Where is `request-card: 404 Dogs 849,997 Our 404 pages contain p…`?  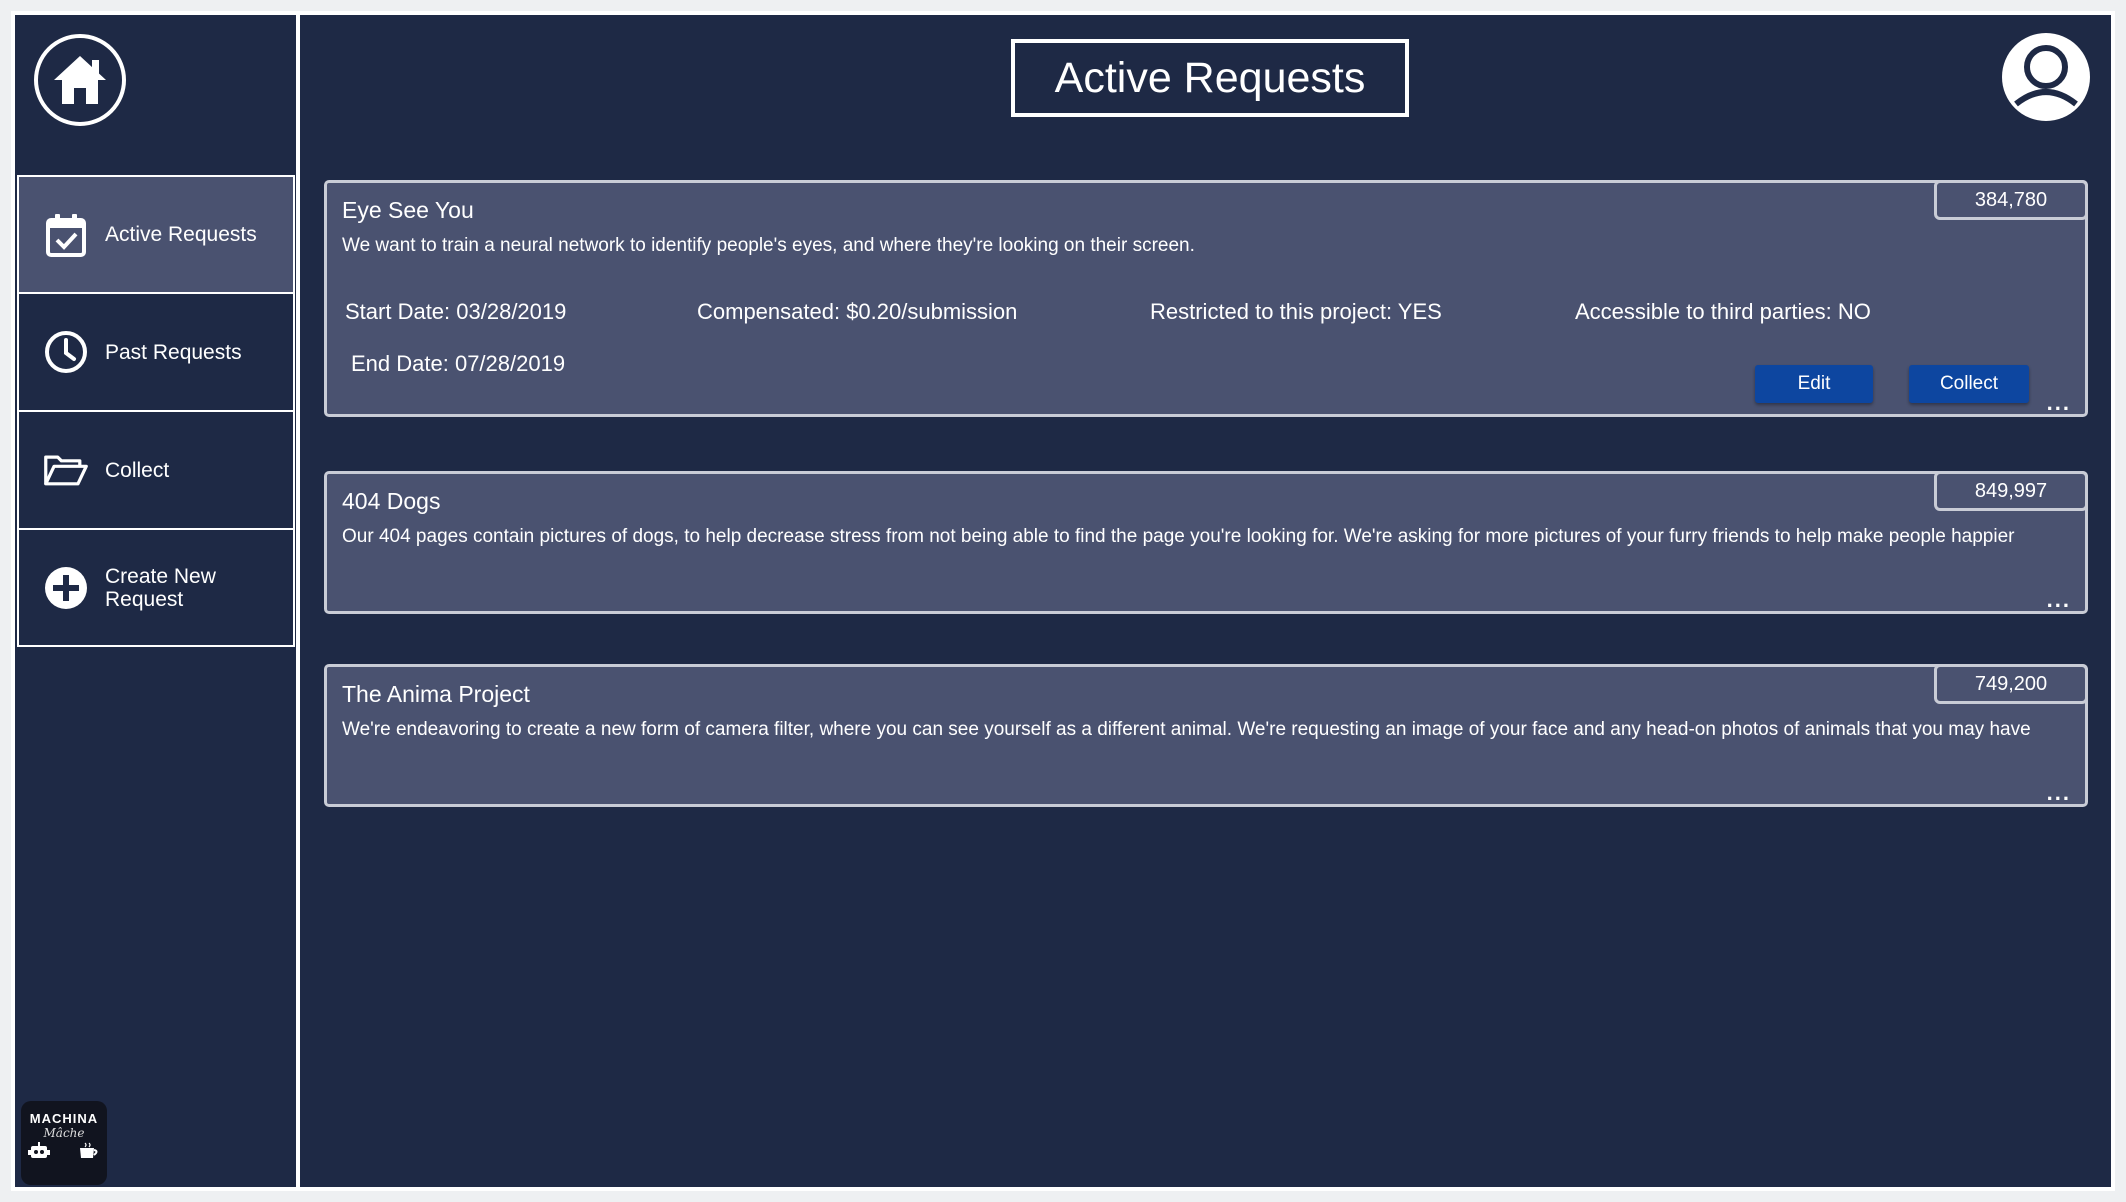
request-card: 404 Dogs 849,997 Our 404 pages contain p… is located at coordinates (1206, 542).